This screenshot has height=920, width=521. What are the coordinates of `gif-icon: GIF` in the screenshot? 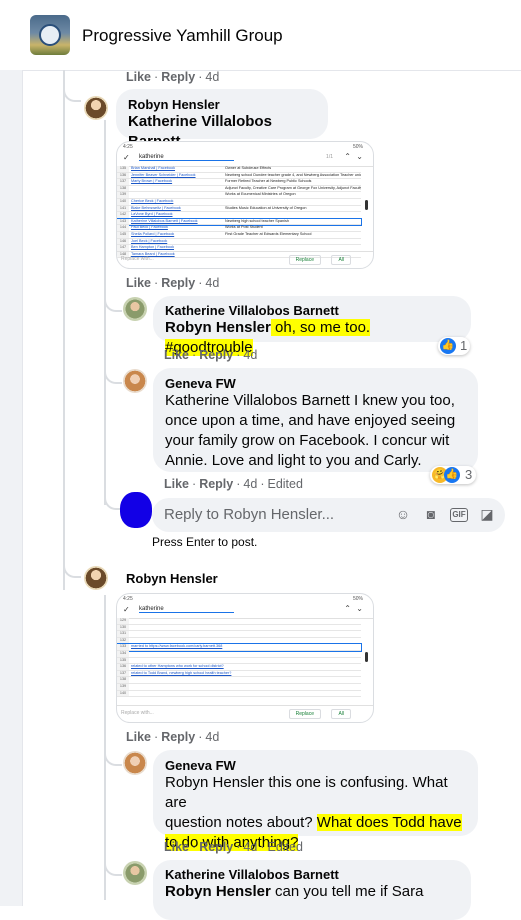 It's located at (459, 515).